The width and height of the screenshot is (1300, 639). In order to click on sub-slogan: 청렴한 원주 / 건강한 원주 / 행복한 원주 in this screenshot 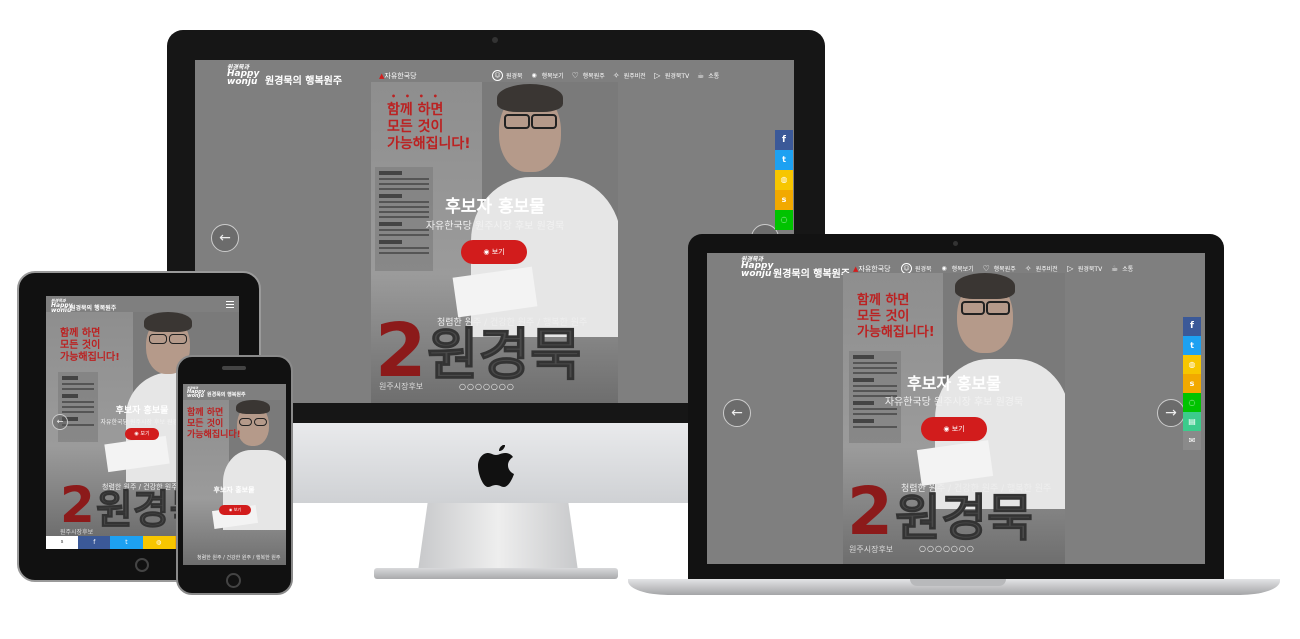, I will do `click(239, 558)`.